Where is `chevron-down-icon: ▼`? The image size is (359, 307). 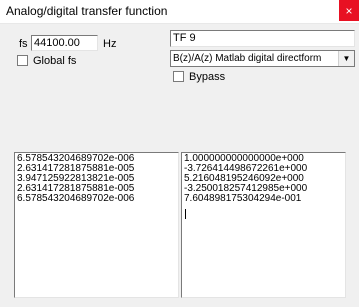
chevron-down-icon: ▼ is located at coordinates (346, 58).